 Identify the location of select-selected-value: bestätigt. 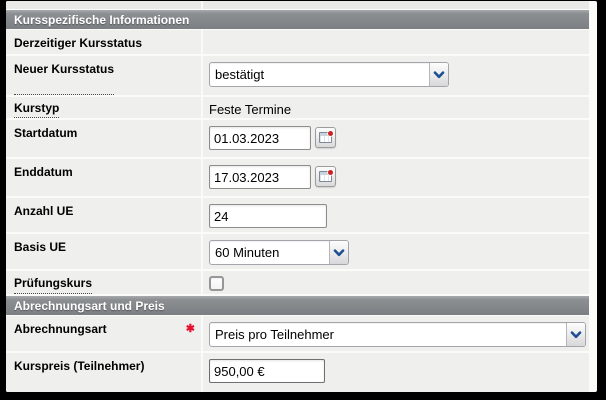
(240, 74).